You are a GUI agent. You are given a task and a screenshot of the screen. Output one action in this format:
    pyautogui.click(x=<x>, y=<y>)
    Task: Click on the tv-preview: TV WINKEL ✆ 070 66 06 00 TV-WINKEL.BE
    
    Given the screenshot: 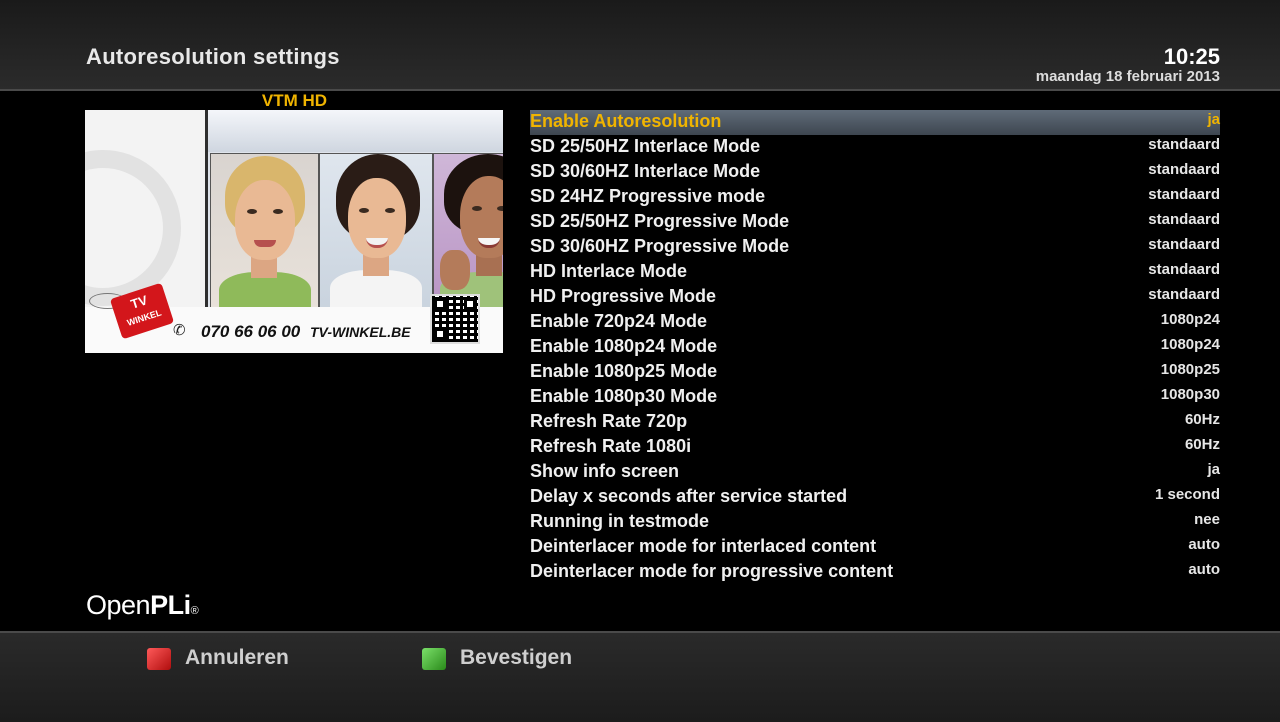 What is the action you would take?
    pyautogui.click(x=294, y=231)
    